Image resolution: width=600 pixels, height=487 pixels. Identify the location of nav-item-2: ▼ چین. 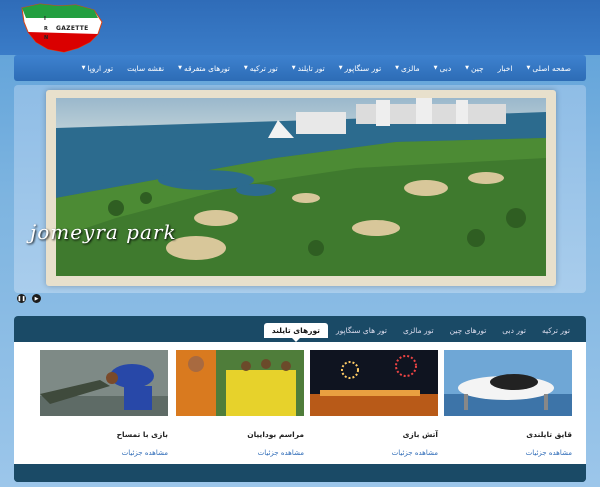
(474, 68).